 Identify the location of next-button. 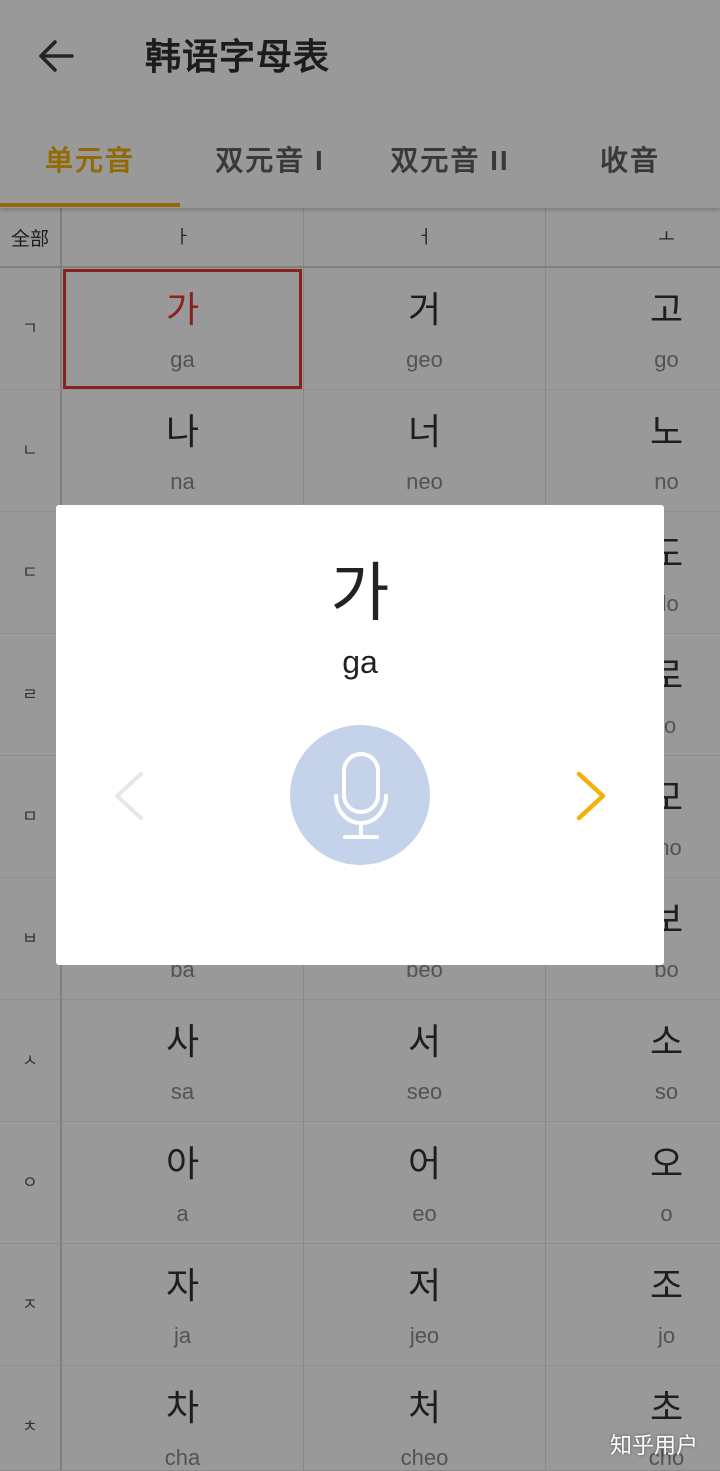
(592, 796).